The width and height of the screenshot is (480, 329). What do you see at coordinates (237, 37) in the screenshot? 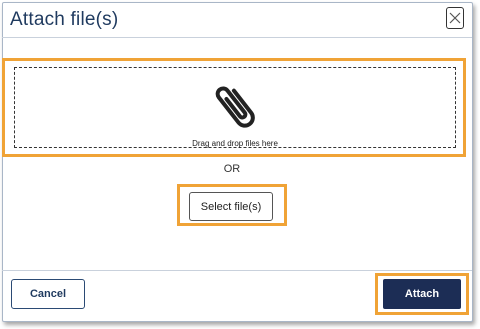
I see `header-divider` at bounding box center [237, 37].